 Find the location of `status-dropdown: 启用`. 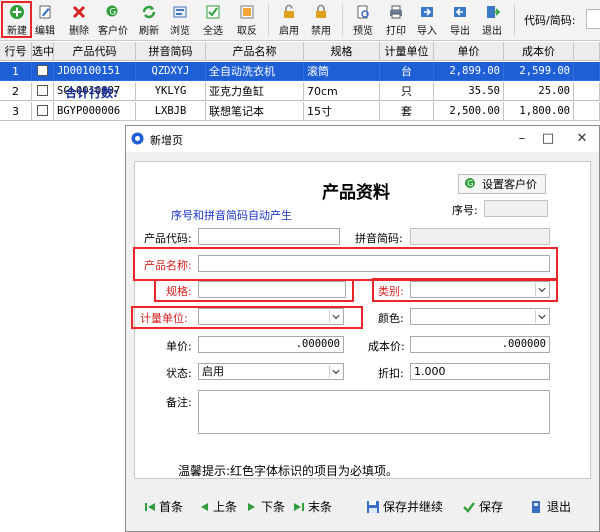

status-dropdown: 启用 is located at coordinates (271, 371).